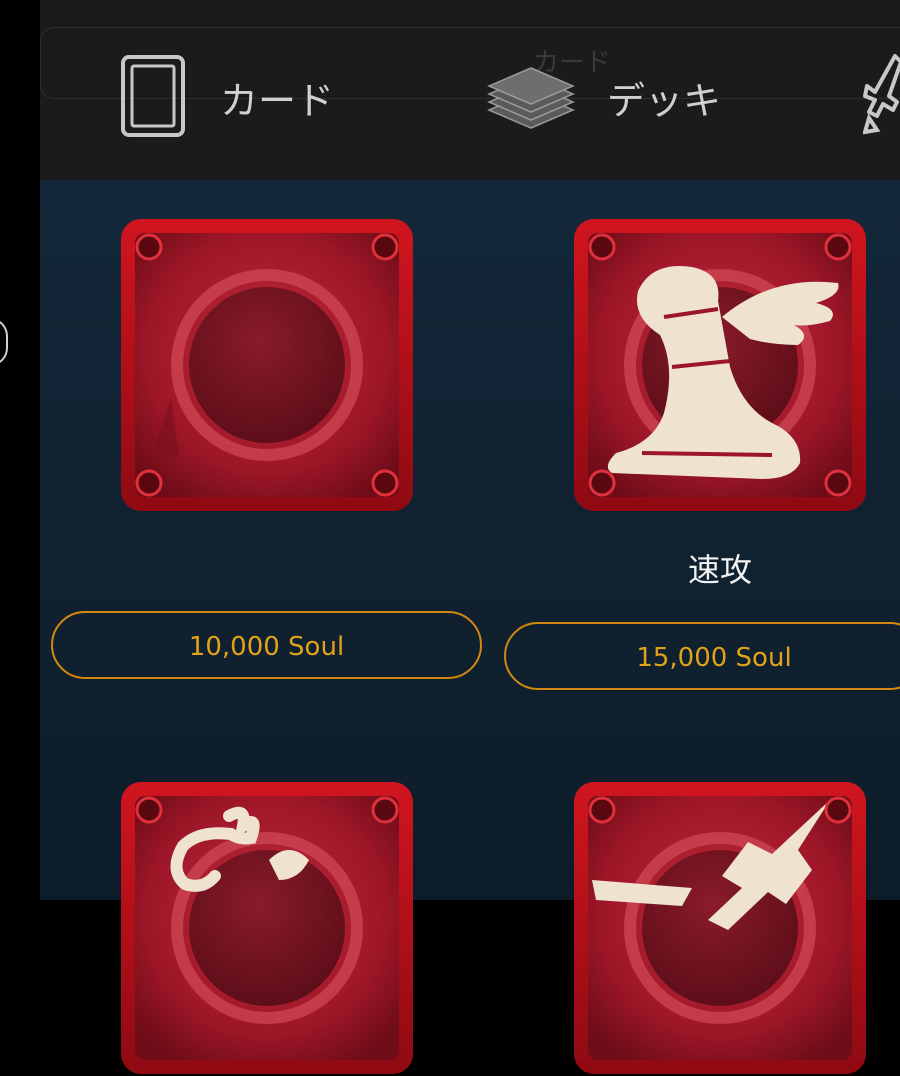 Image resolution: width=900 pixels, height=1076 pixels. What do you see at coordinates (531, 96) in the screenshot?
I see `deck-icon` at bounding box center [531, 96].